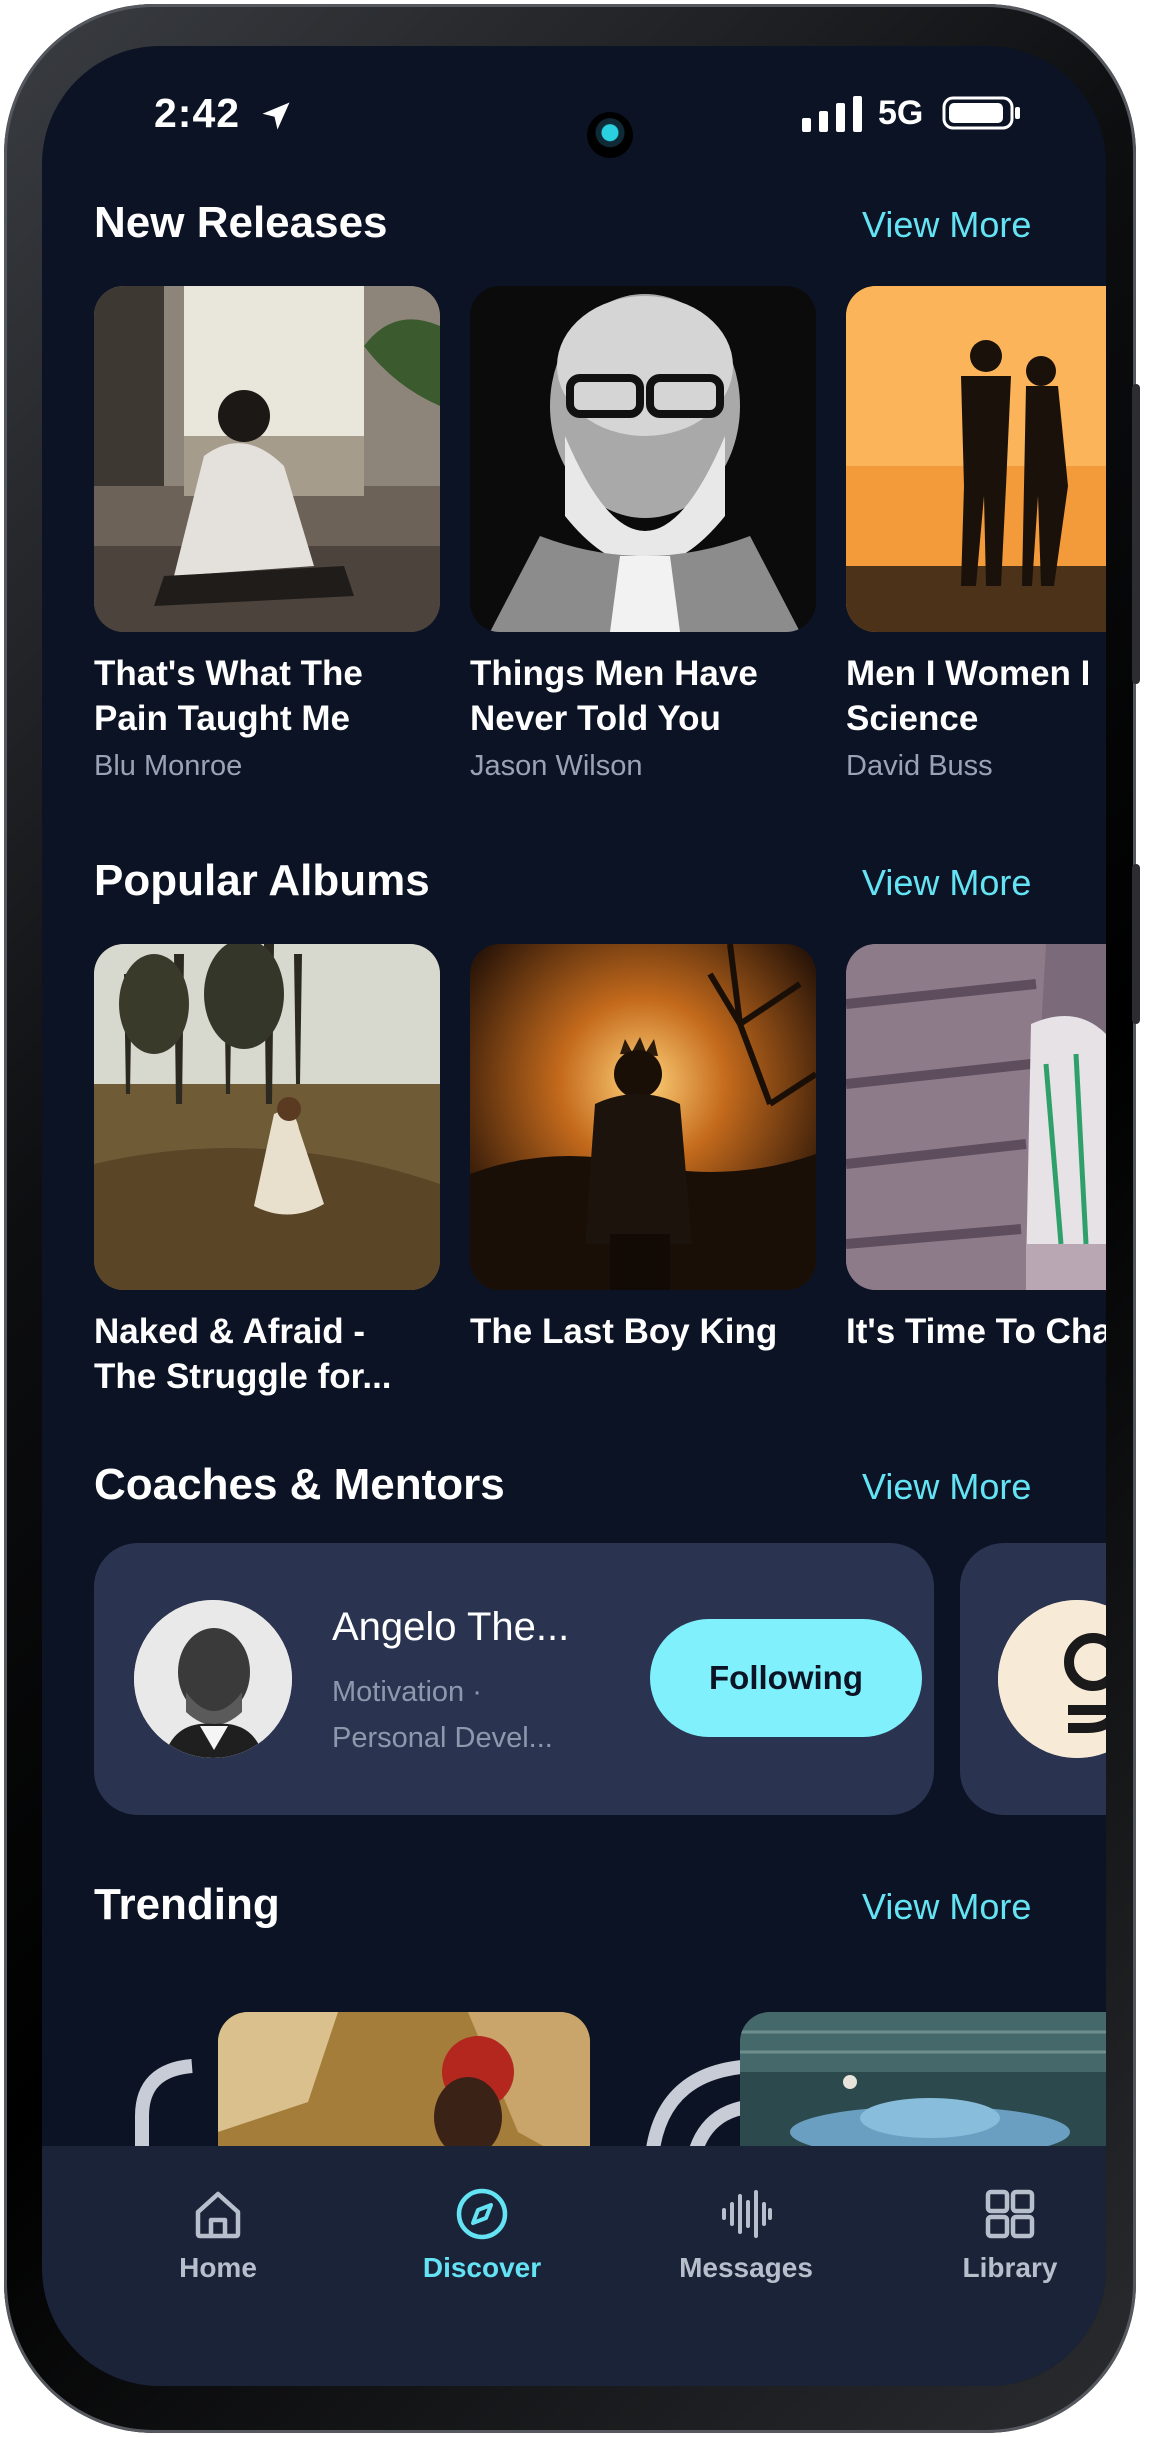  What do you see at coordinates (1008, 2246) in the screenshot?
I see `tab-library: Library` at bounding box center [1008, 2246].